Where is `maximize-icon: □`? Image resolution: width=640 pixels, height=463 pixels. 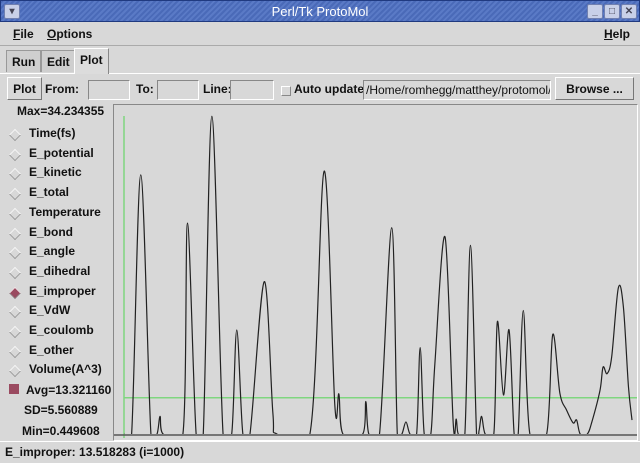 maximize-icon: □ is located at coordinates (612, 11).